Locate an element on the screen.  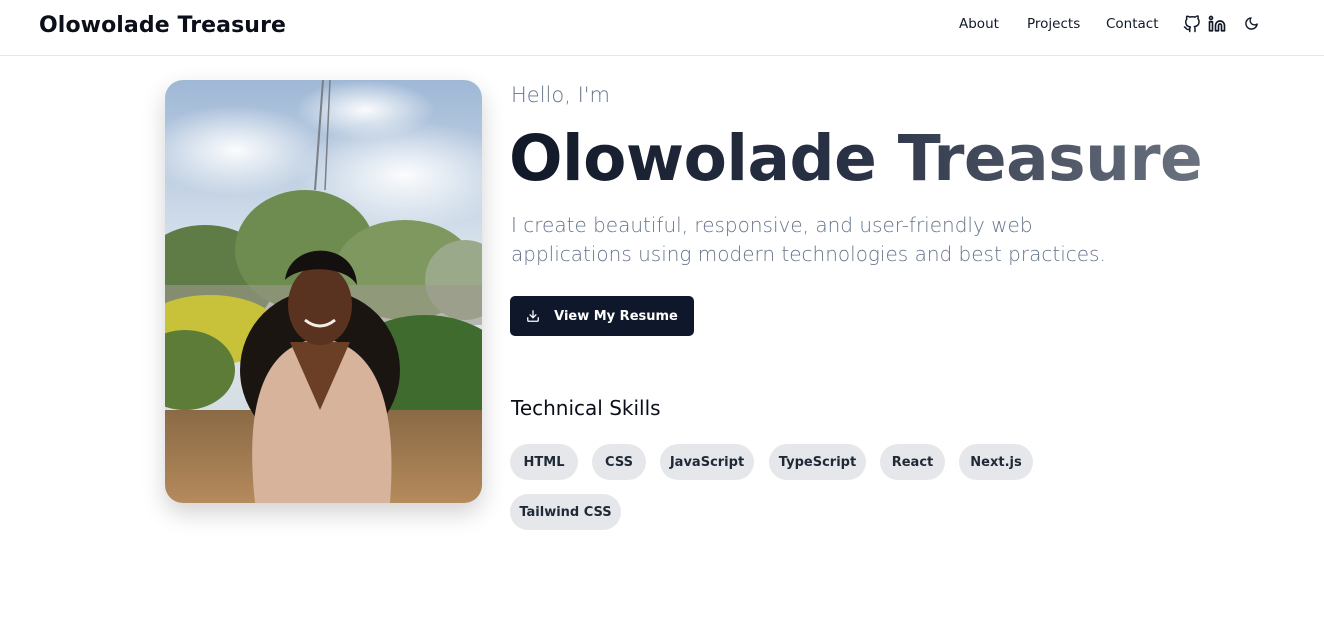
view-resume-label: View My Resume is located at coordinates (616, 316).